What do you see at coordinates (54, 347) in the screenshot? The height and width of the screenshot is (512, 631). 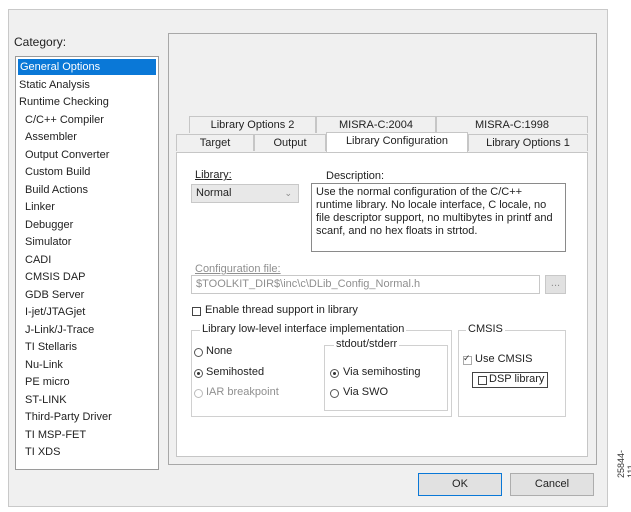 I see `category-item: TI Stellaris` at bounding box center [54, 347].